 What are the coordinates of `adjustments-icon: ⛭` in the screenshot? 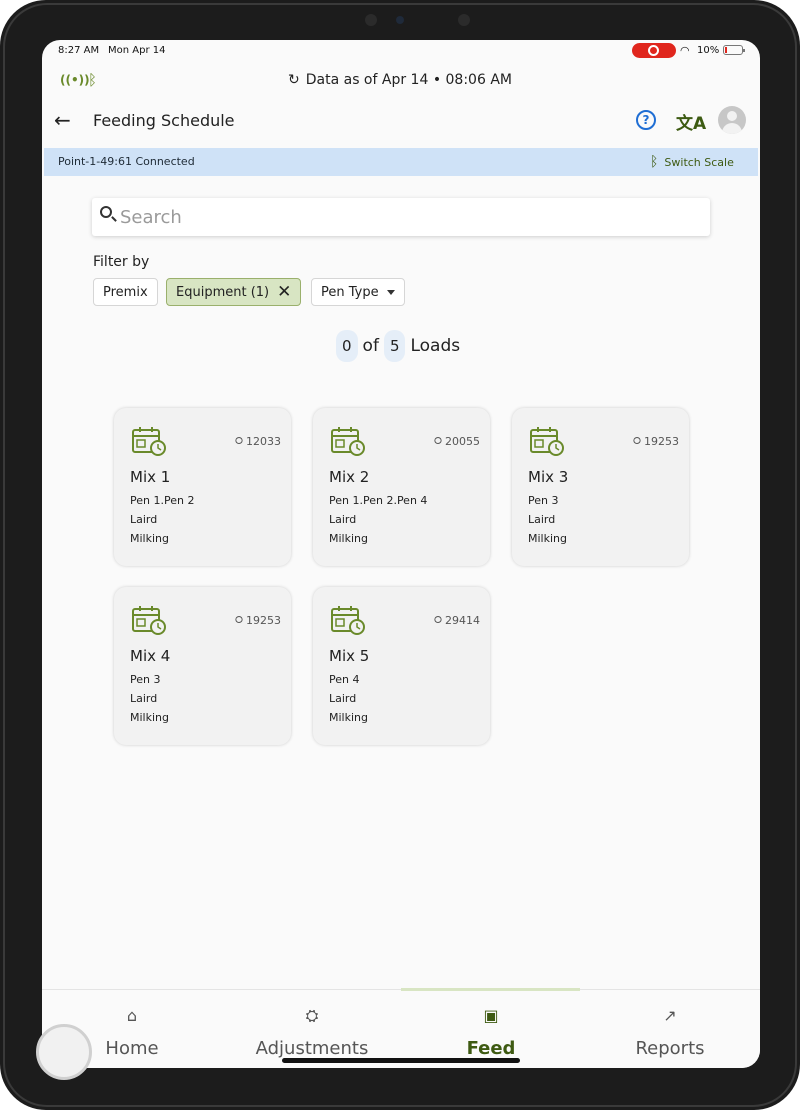 It's located at (312, 1015).